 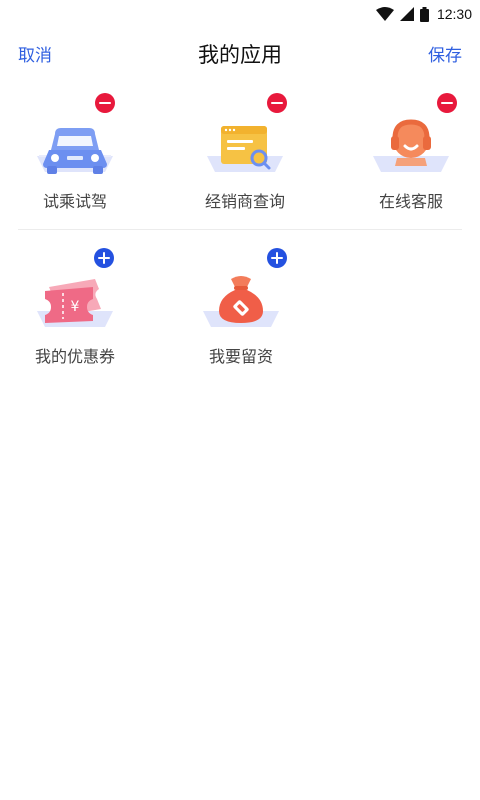 What do you see at coordinates (245, 145) in the screenshot?
I see `dealer-search-icon` at bounding box center [245, 145].